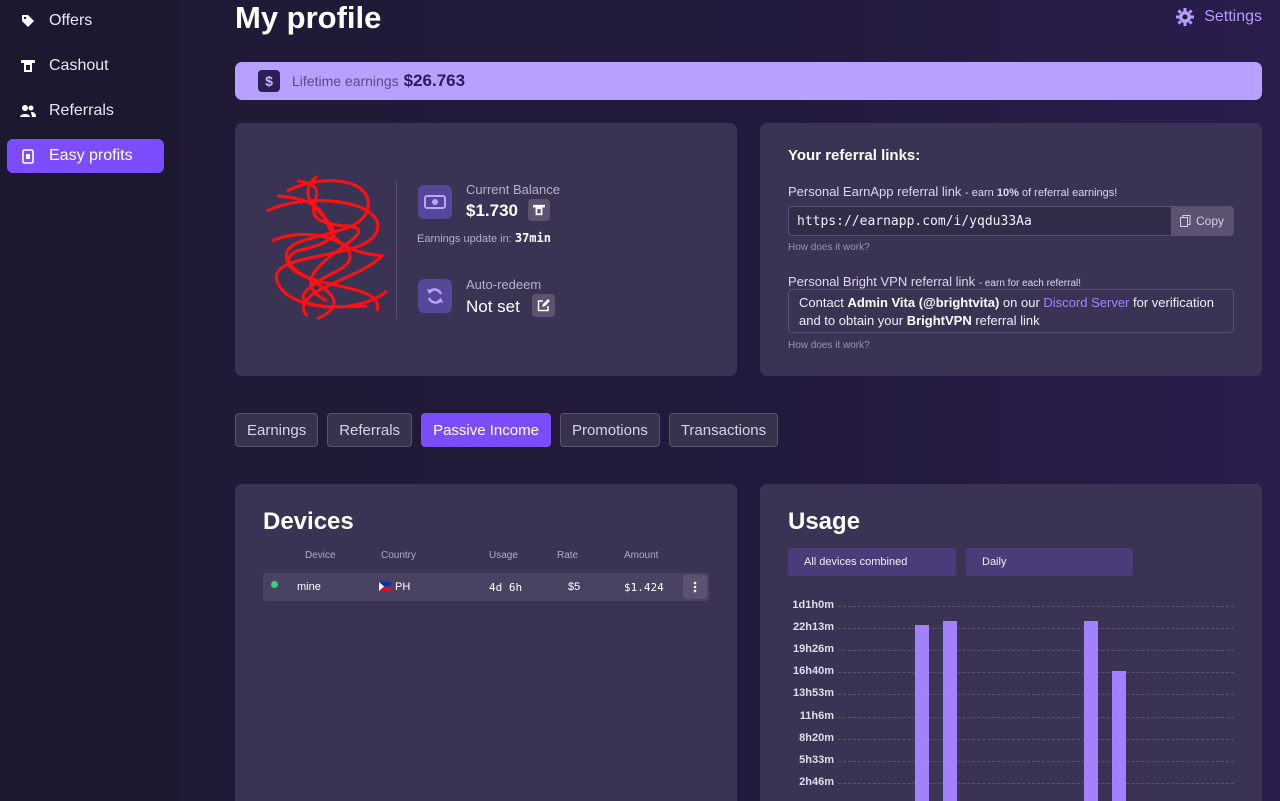 The height and width of the screenshot is (801, 1280). Describe the element at coordinates (28, 156) in the screenshot. I see `device-icon` at that location.